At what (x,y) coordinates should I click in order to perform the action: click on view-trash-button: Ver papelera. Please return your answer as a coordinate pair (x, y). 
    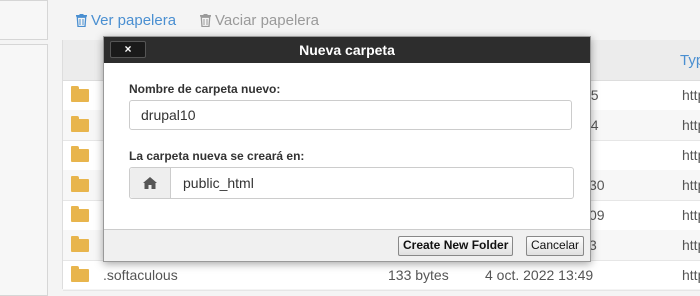
    Looking at the image, I should click on (126, 20).